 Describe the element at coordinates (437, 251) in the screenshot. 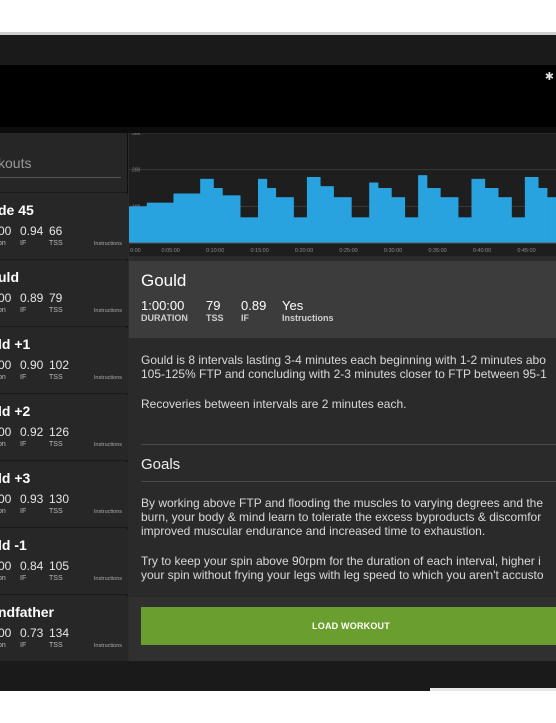

I see `x-tick-label: 0:35:00` at that location.